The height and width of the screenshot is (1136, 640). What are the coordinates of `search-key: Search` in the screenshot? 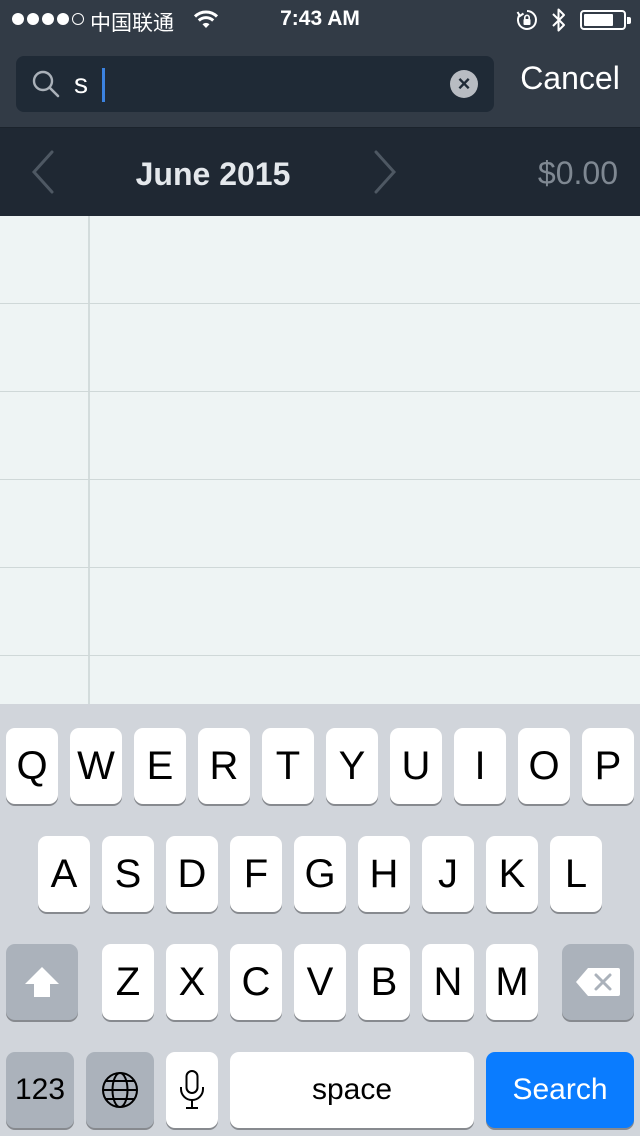 It's located at (560, 1090).